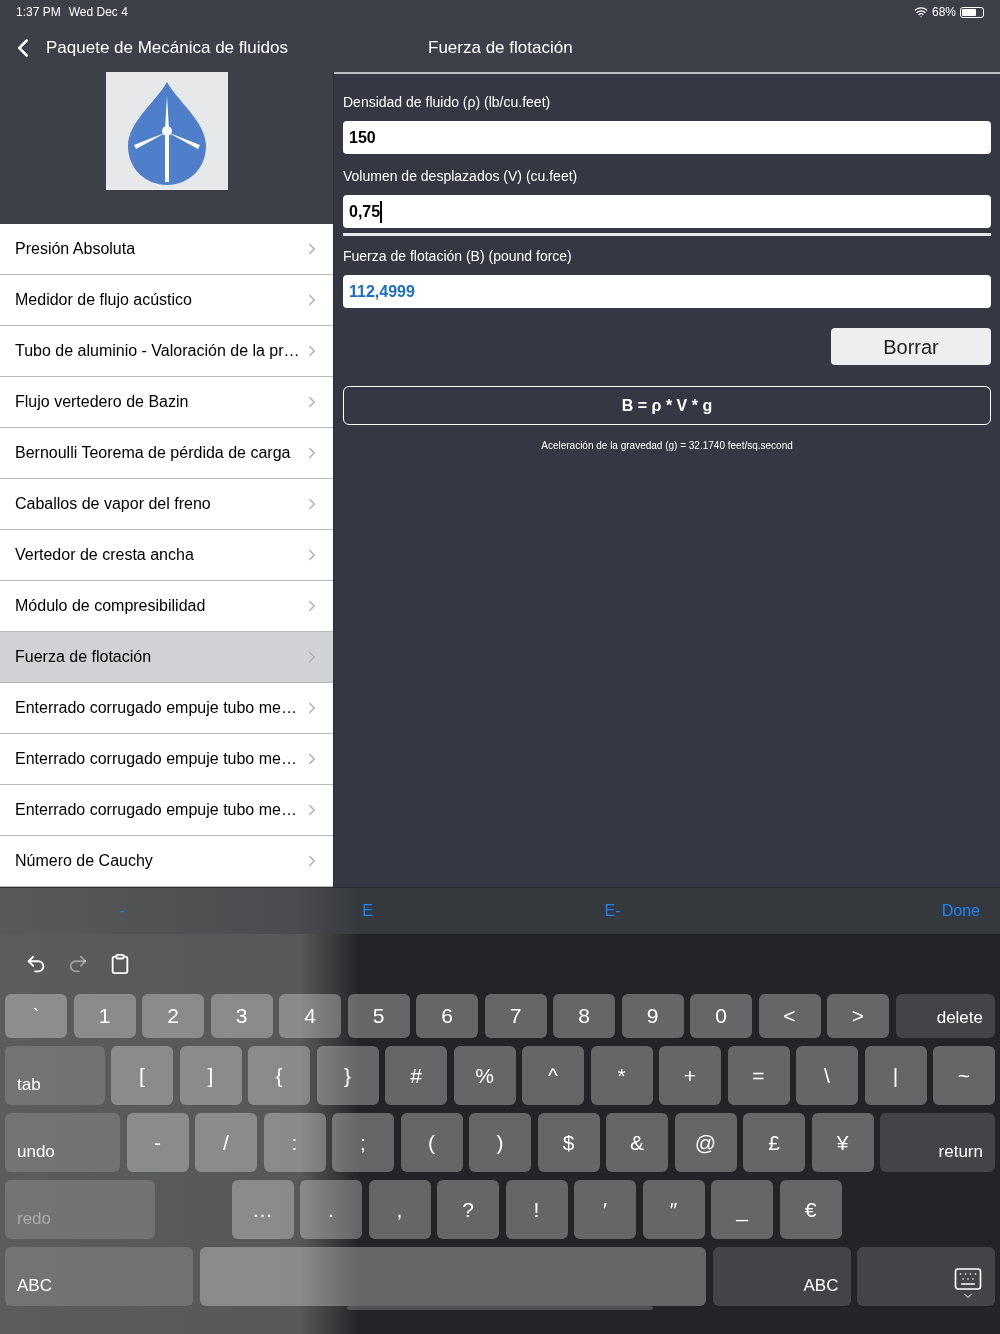  What do you see at coordinates (458, 256) in the screenshot?
I see `field-label: Fuerza de flotación (B) (pound force)` at bounding box center [458, 256].